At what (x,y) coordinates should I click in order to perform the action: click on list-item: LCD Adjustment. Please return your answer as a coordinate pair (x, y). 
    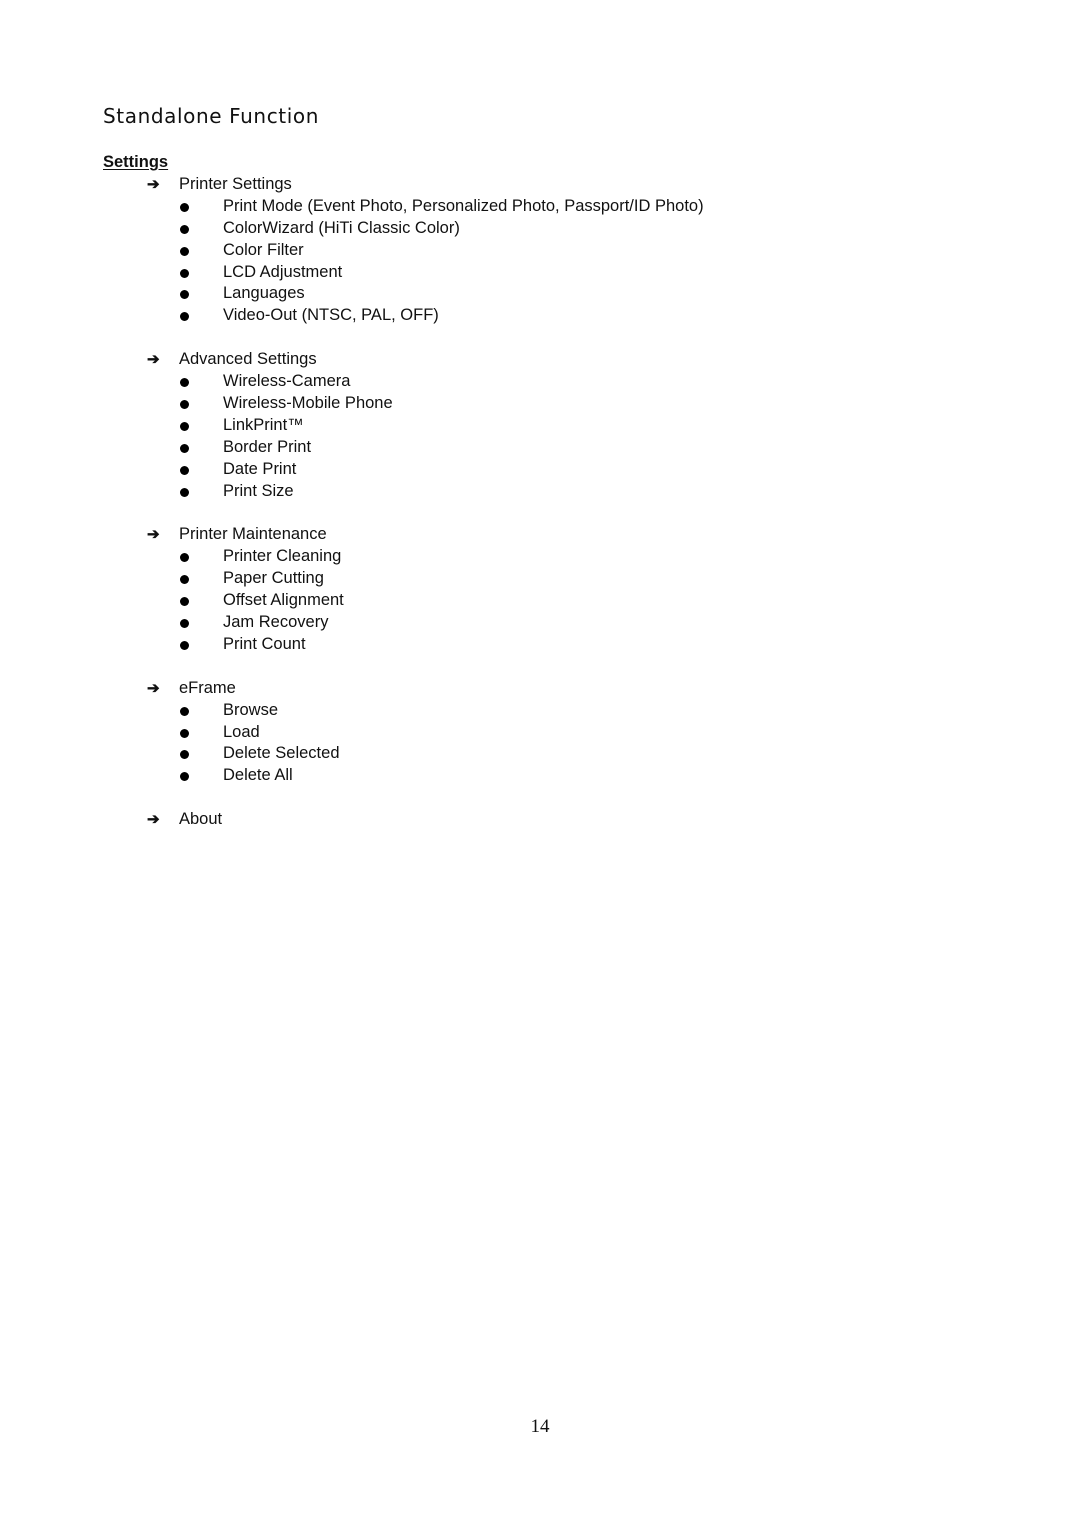
    Looking at the image, I should click on (540, 273).